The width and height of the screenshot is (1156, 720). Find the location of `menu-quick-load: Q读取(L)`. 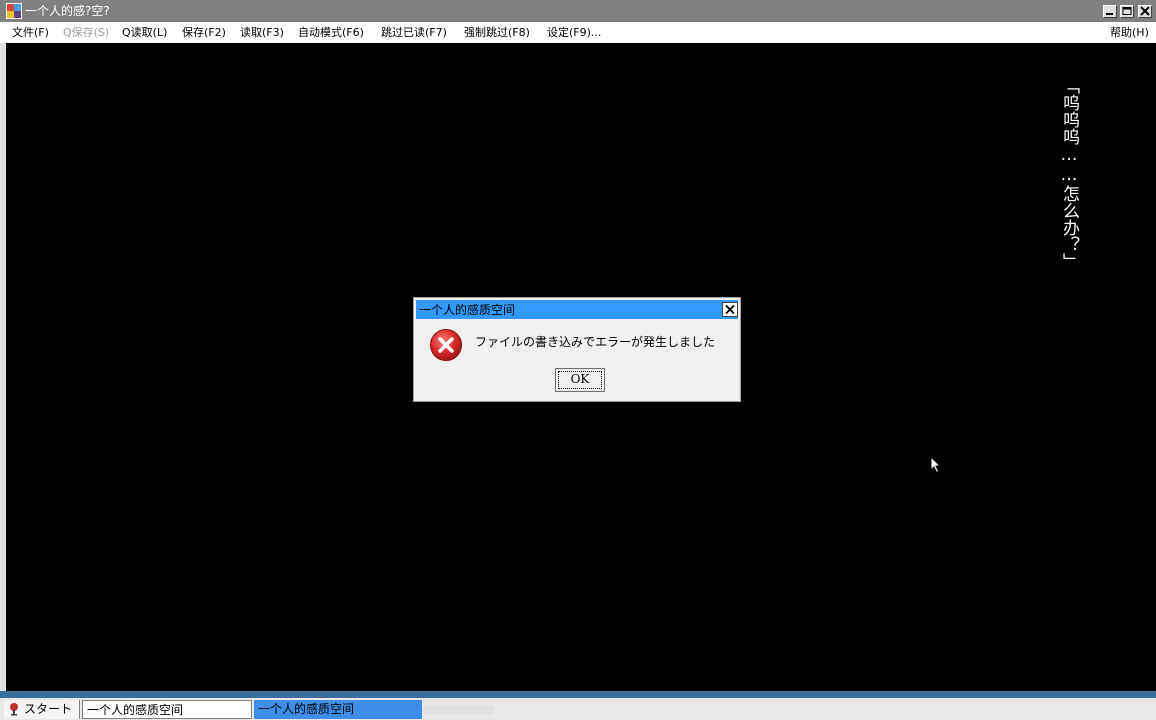

menu-quick-load: Q读取(L) is located at coordinates (144, 32).